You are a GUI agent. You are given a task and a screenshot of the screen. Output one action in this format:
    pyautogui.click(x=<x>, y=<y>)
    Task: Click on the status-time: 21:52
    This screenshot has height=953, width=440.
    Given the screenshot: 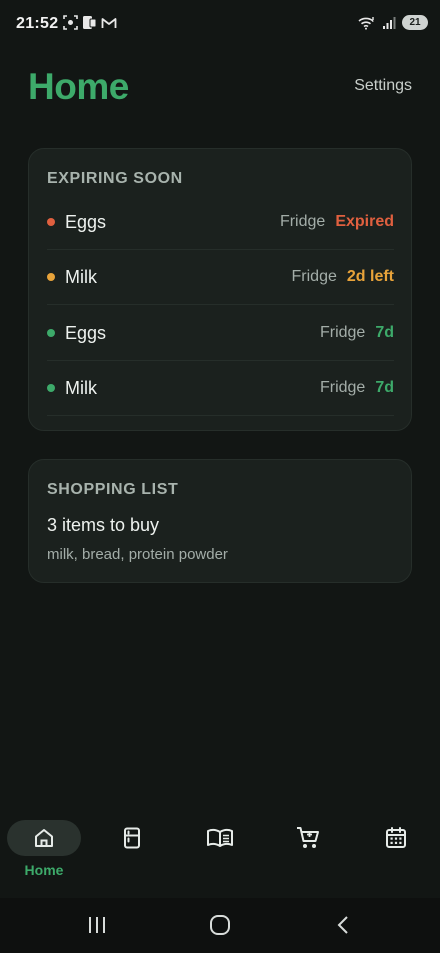 What is the action you would take?
    pyautogui.click(x=37, y=23)
    